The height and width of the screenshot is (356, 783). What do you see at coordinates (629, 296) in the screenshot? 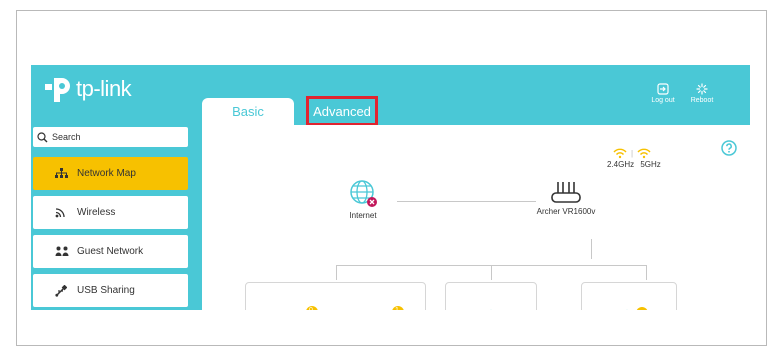
I see `usb-device-card` at bounding box center [629, 296].